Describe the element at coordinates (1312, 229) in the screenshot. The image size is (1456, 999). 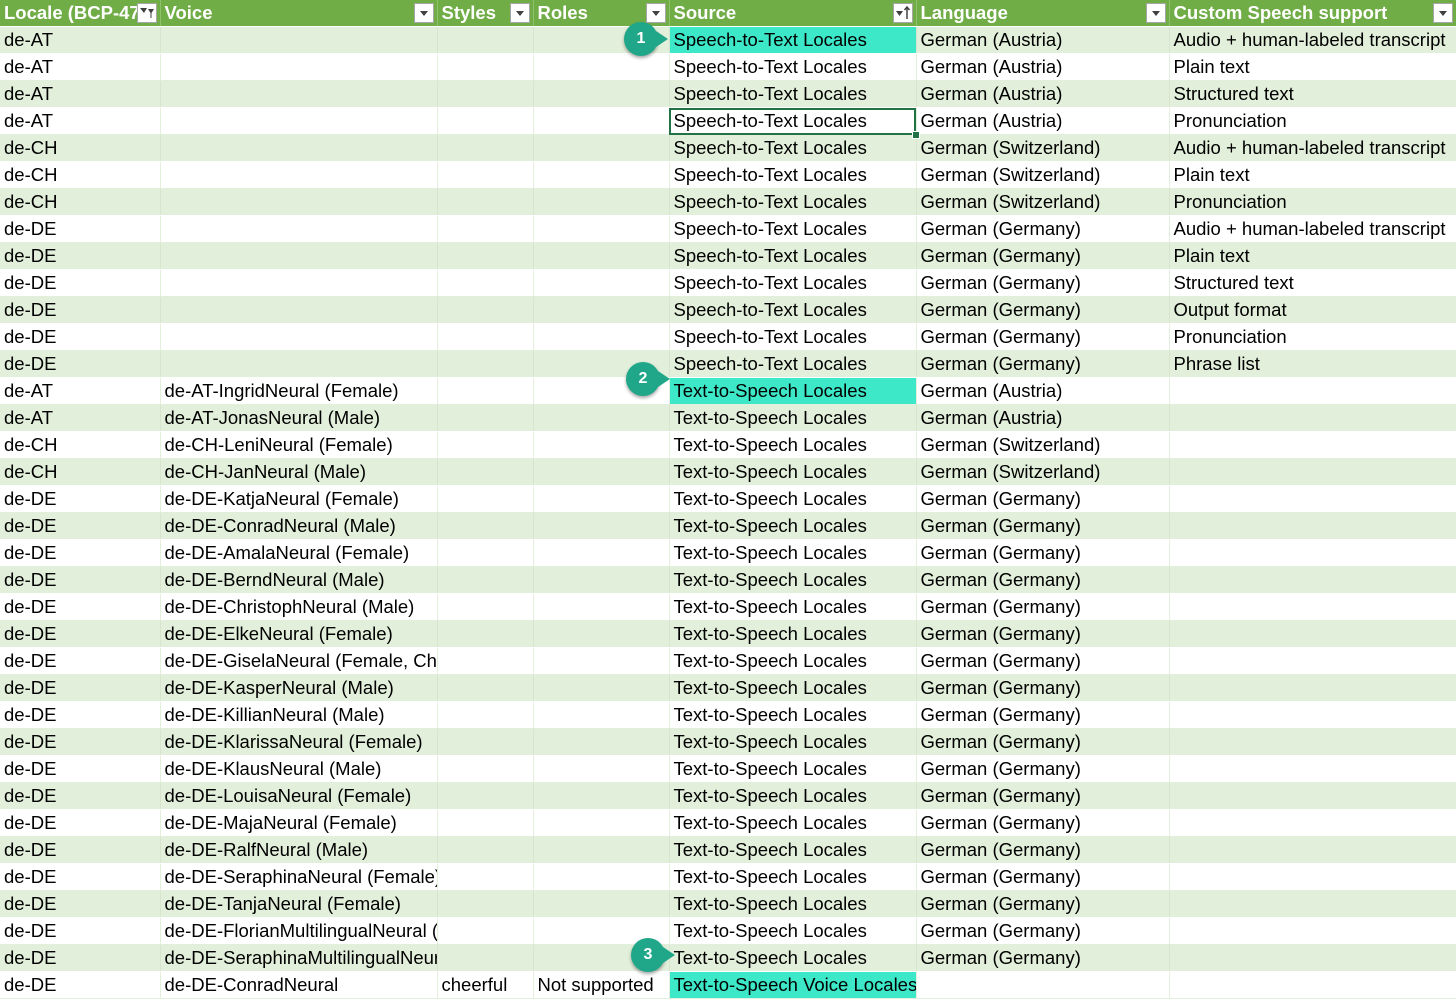
I see `custom-speech-cell: Audio + human-labeled transcript` at that location.